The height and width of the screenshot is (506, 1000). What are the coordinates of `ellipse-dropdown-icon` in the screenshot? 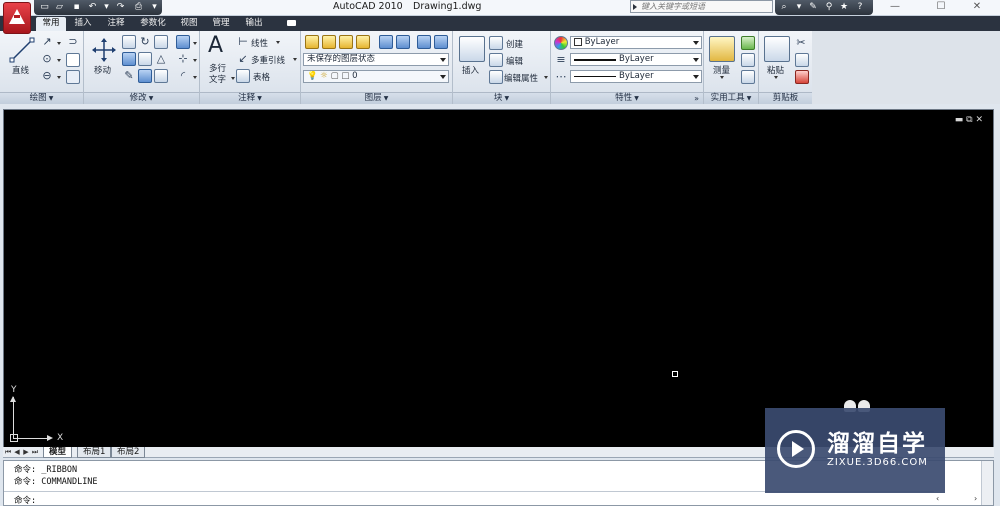 It's located at (59, 77).